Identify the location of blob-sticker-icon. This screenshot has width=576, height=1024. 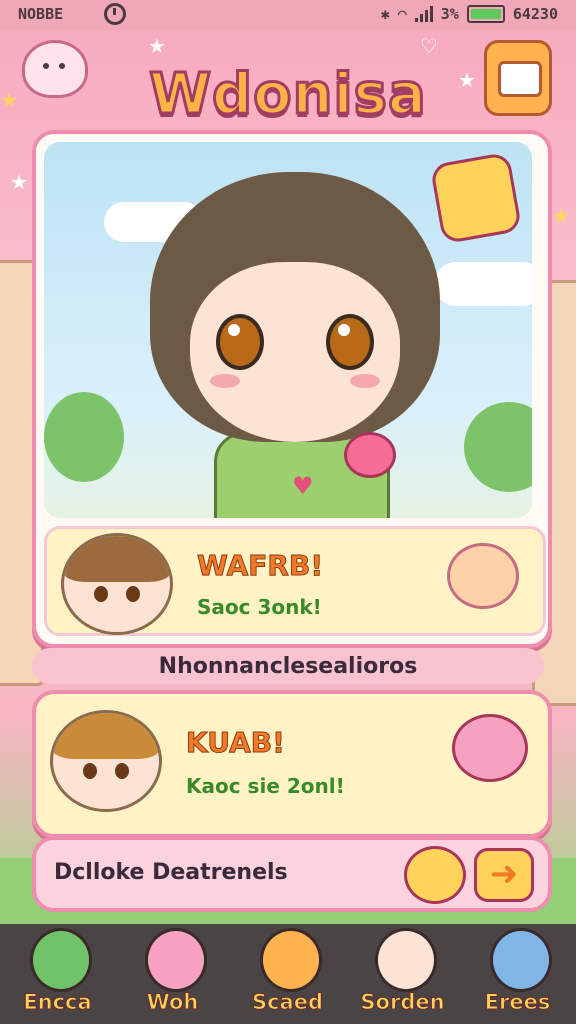
(490, 748).